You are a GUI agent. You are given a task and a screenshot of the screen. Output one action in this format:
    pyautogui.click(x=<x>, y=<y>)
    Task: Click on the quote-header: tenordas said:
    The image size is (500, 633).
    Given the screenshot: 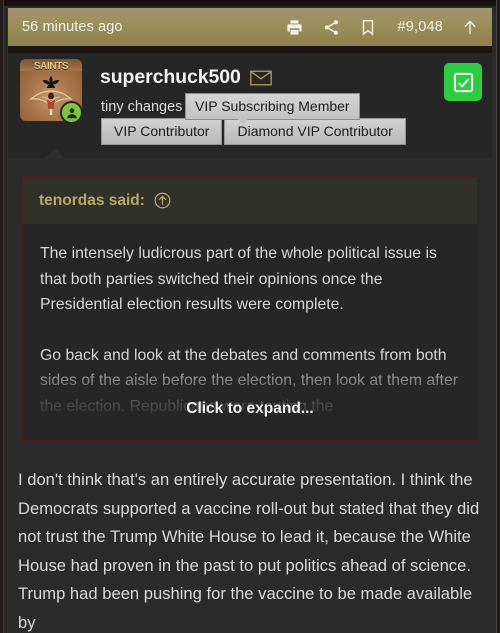 What is the action you would take?
    pyautogui.click(x=250, y=200)
    